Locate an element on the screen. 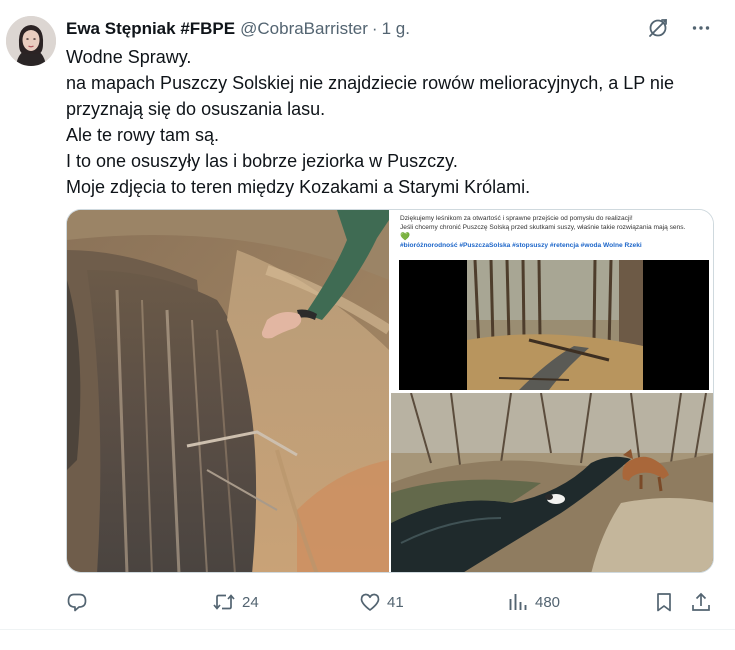 Image resolution: width=735 pixels, height=650 pixels. grok-icon is located at coordinates (658, 28).